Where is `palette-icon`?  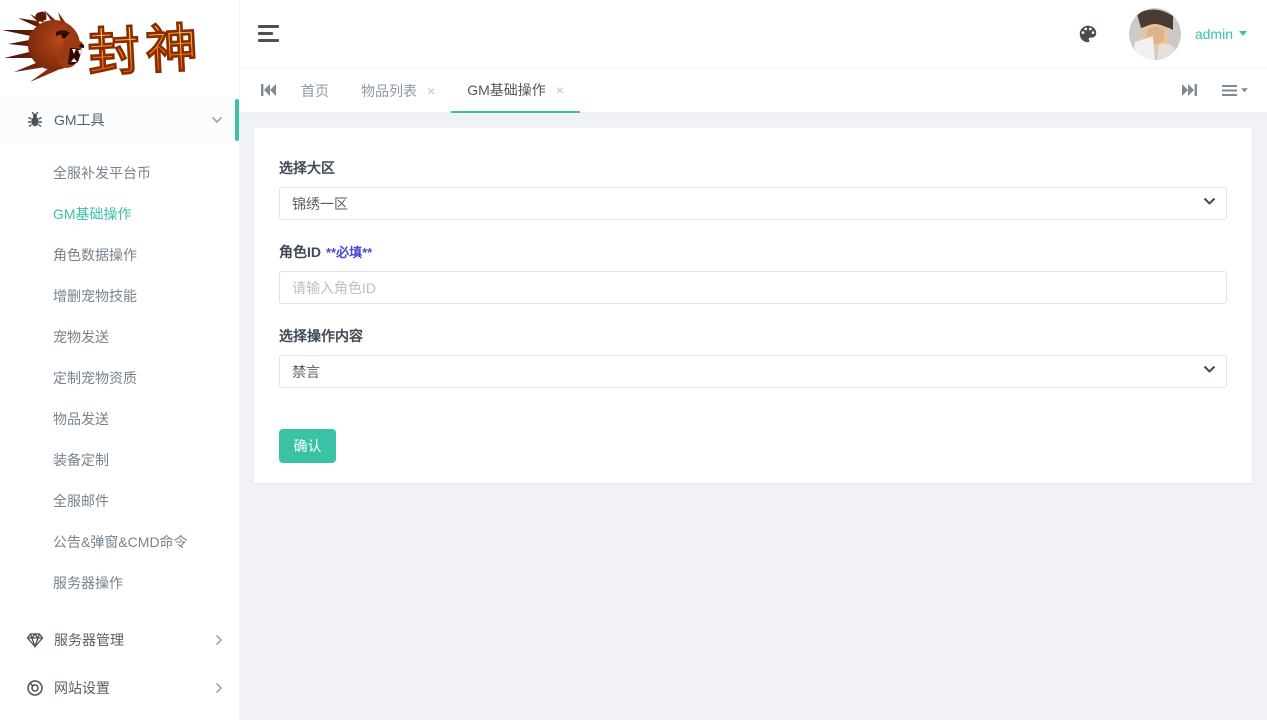
palette-icon is located at coordinates (1088, 34).